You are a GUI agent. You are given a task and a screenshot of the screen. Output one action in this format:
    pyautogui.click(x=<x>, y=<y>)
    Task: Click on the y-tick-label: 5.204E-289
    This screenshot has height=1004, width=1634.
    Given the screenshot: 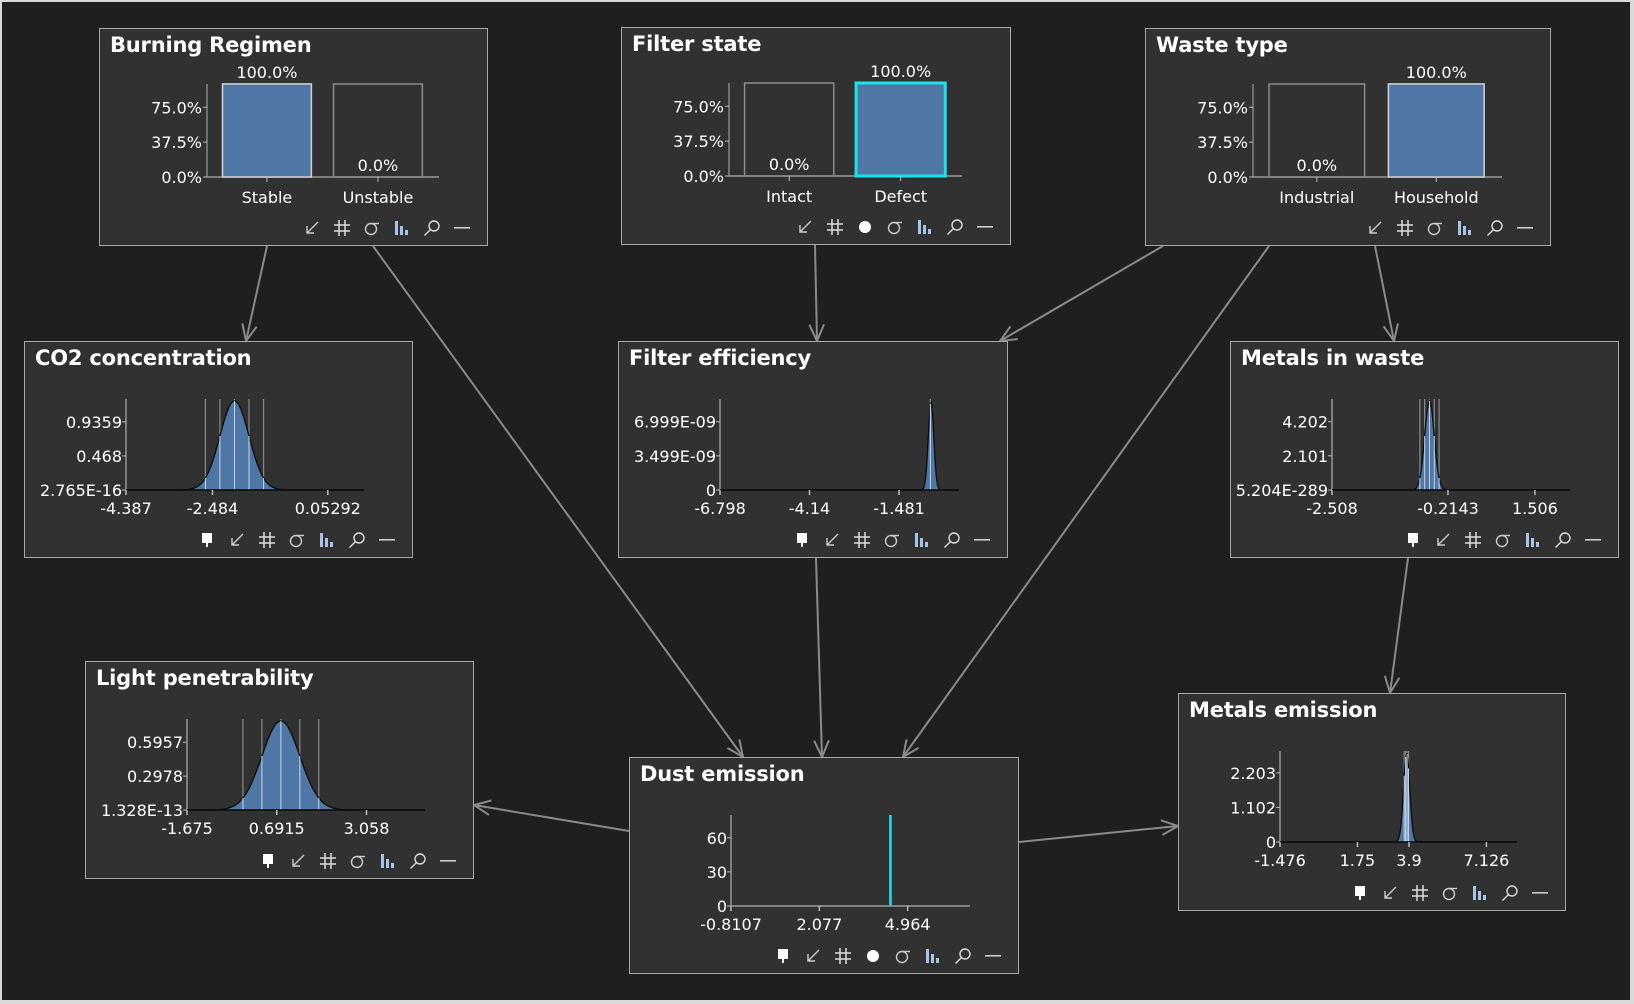 What is the action you would take?
    pyautogui.click(x=1282, y=490)
    